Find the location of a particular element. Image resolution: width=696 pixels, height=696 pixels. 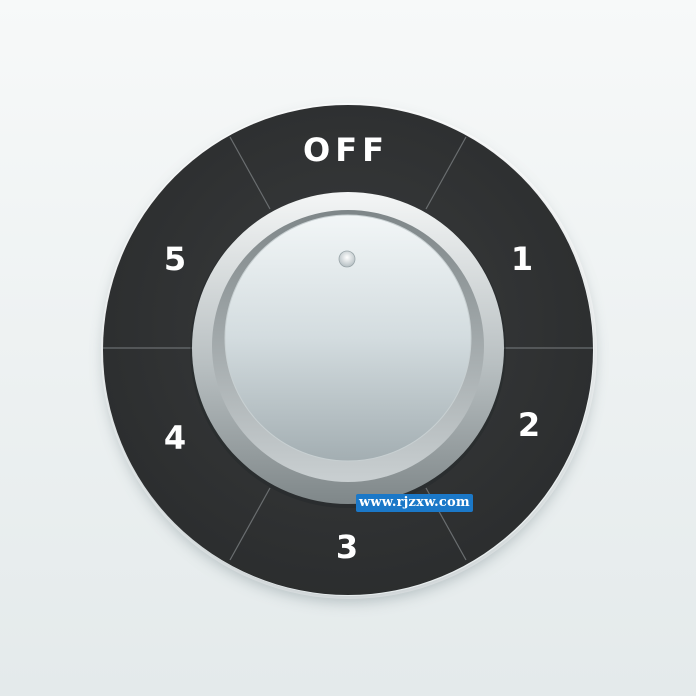

segment-label-2: 2 is located at coordinates (529, 425).